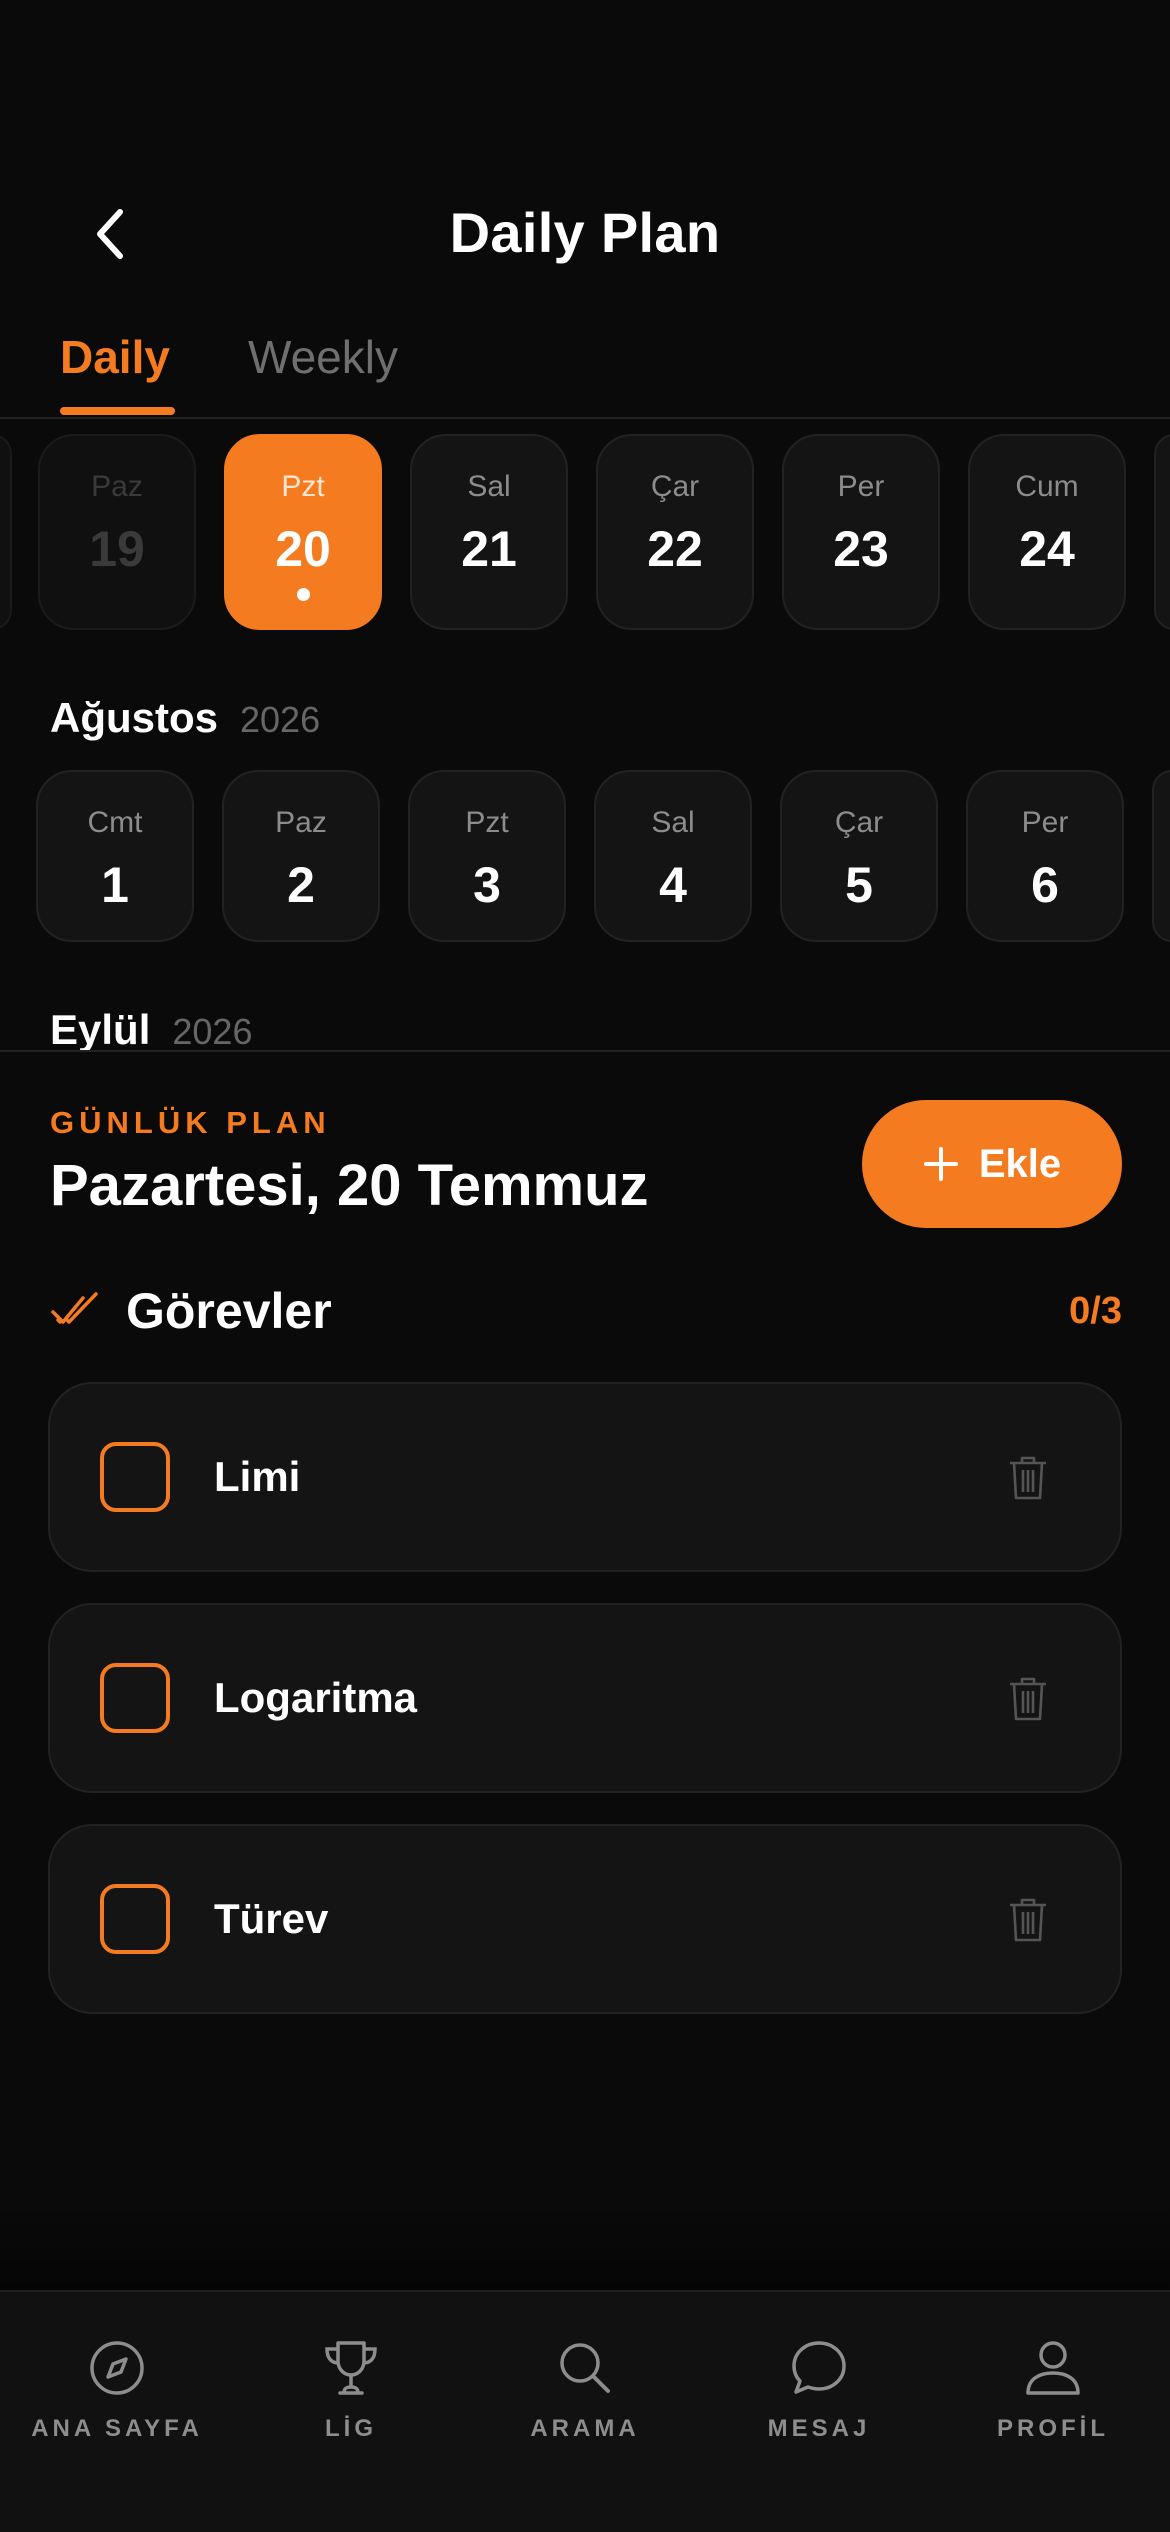 The width and height of the screenshot is (1170, 2532). What do you see at coordinates (1095, 1311) in the screenshot?
I see `tasks-count: 0/3` at bounding box center [1095, 1311].